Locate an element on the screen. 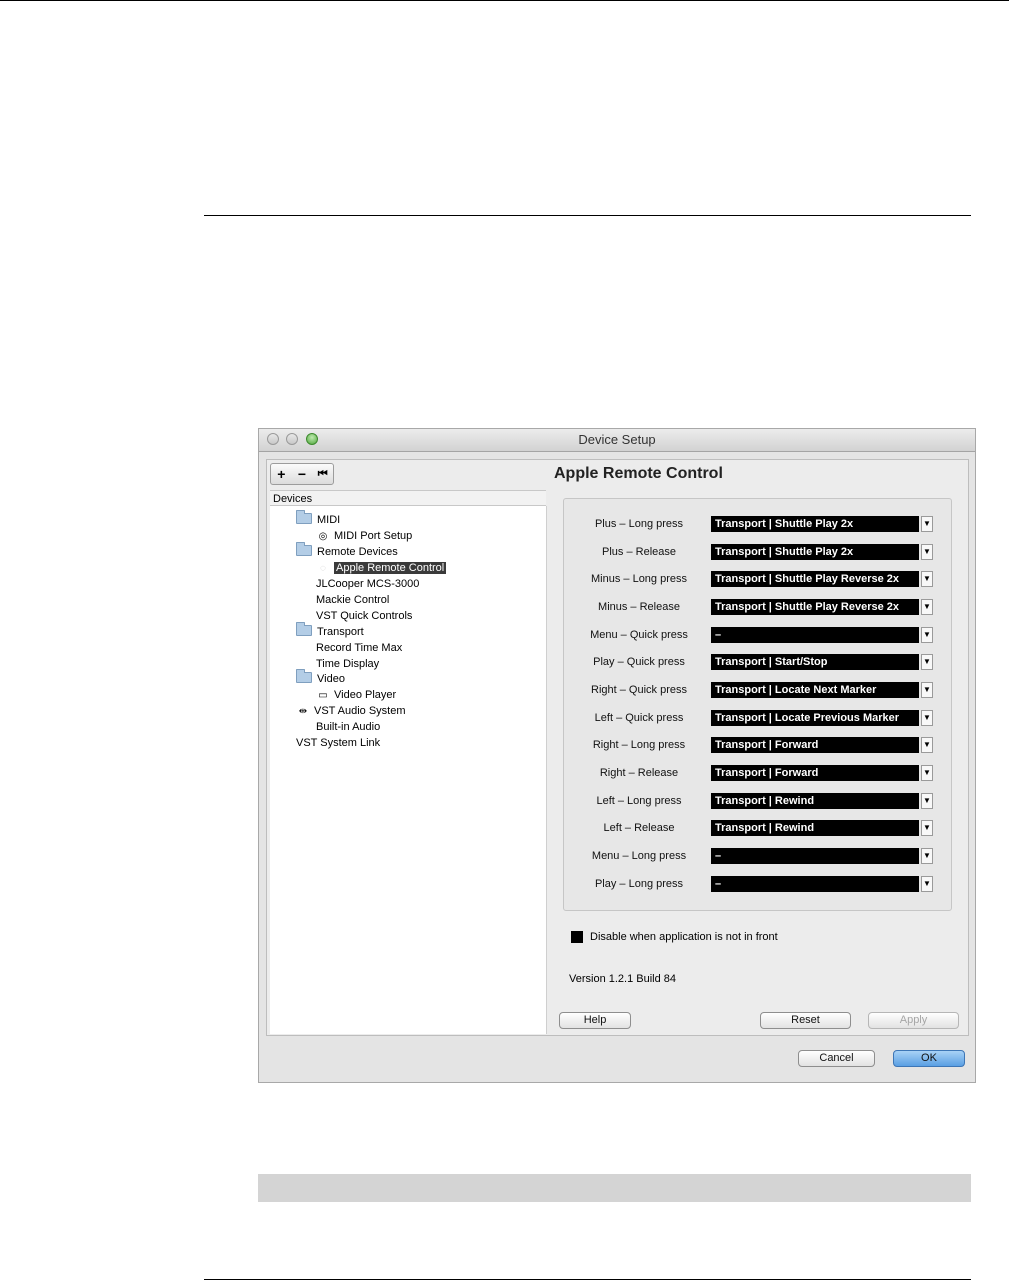  row-label: Left – Long press is located at coordinates (639, 801).